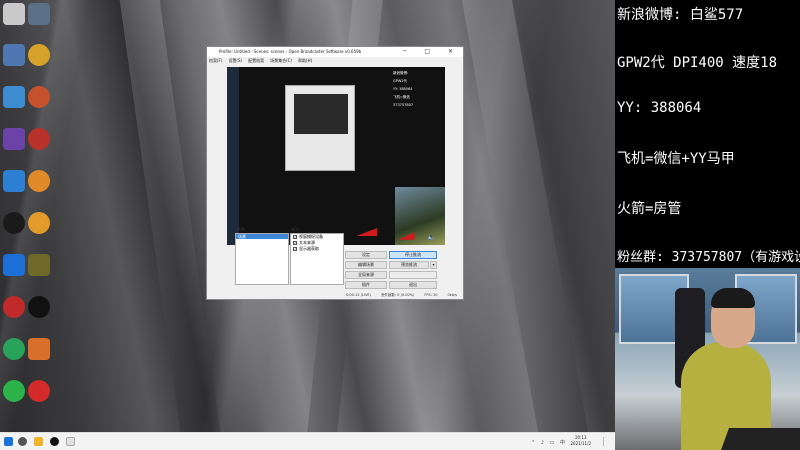 The image size is (800, 450). I want to click on recycle-bin-icon, so click(14, 14).